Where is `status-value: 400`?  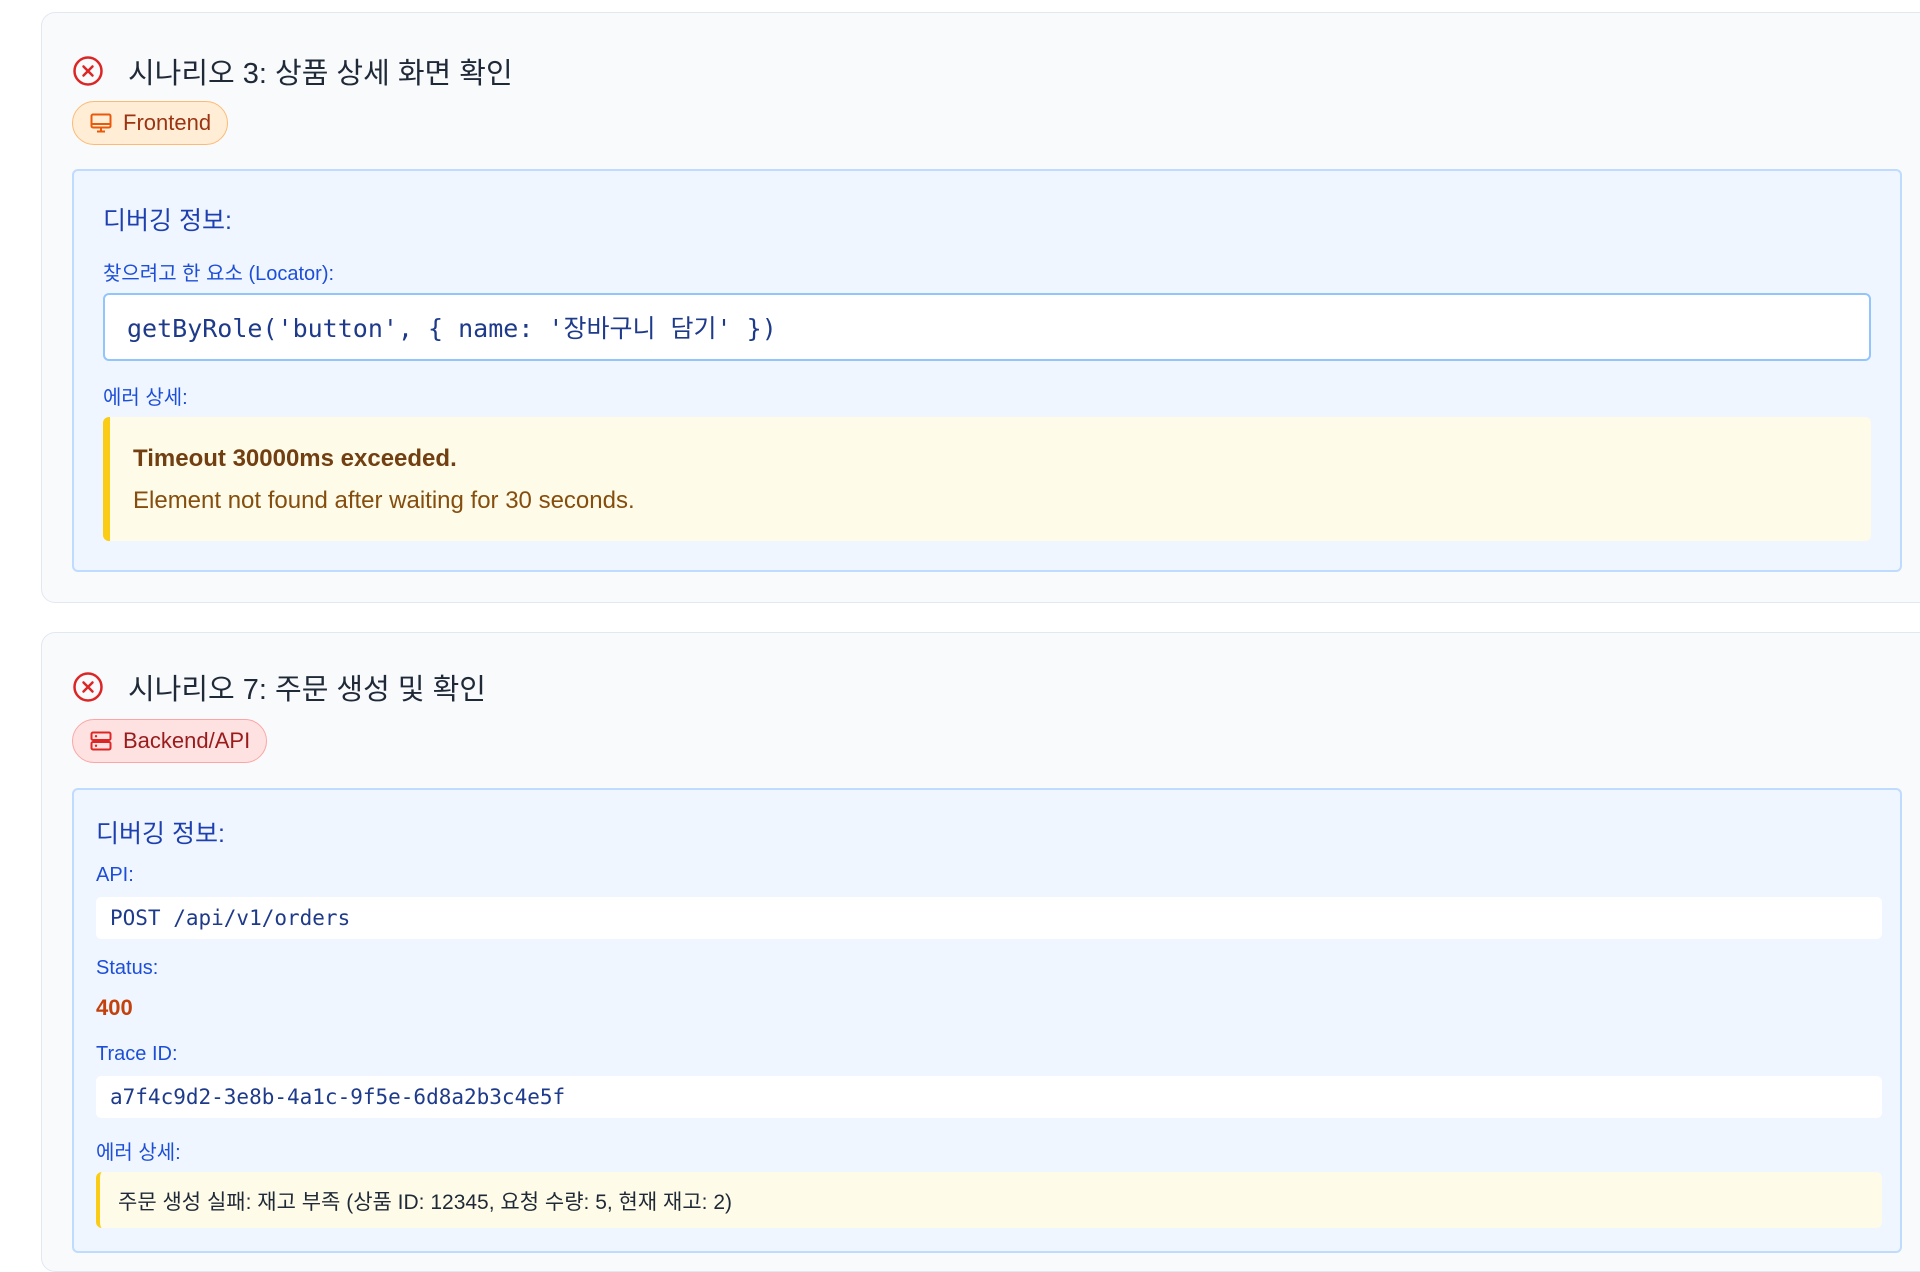 status-value: 400 is located at coordinates (114, 1007).